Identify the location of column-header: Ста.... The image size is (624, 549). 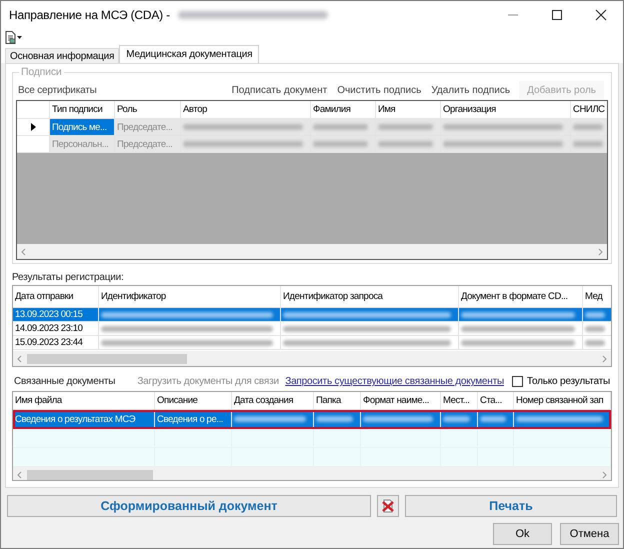
(496, 401).